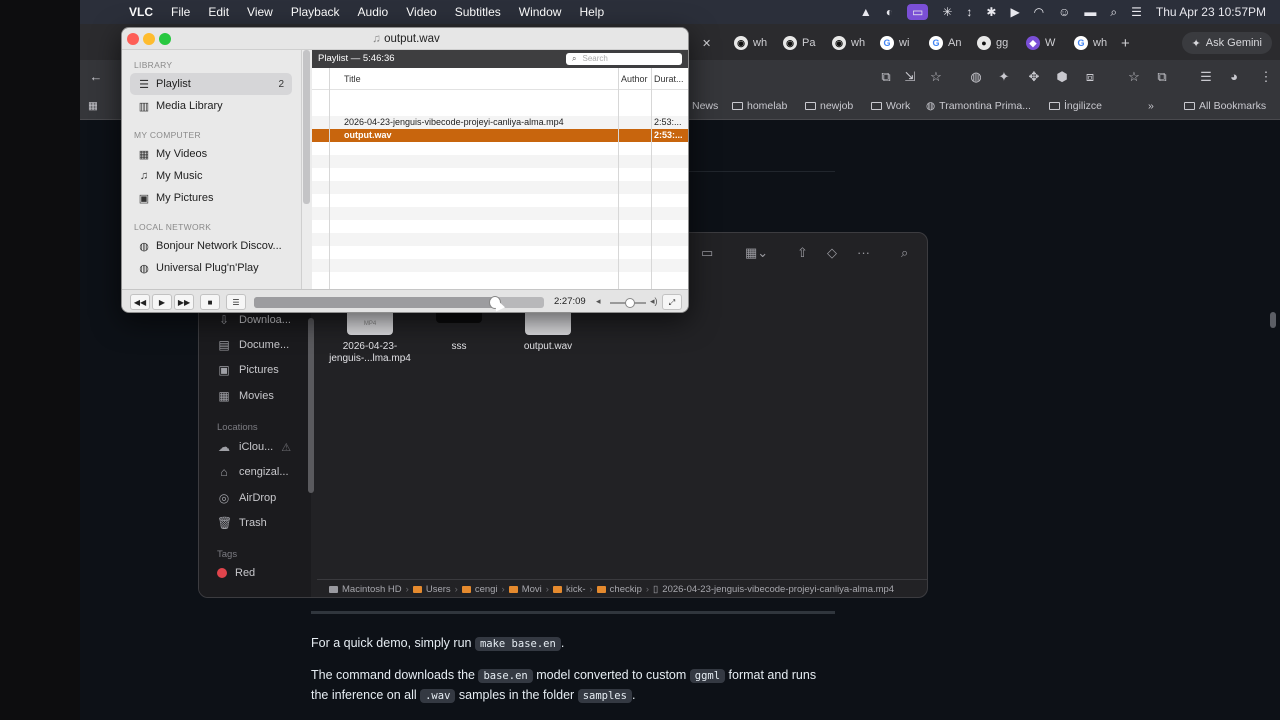 The image size is (1280, 720). What do you see at coordinates (1062, 77) in the screenshot?
I see `extension-icon: ⬢` at bounding box center [1062, 77].